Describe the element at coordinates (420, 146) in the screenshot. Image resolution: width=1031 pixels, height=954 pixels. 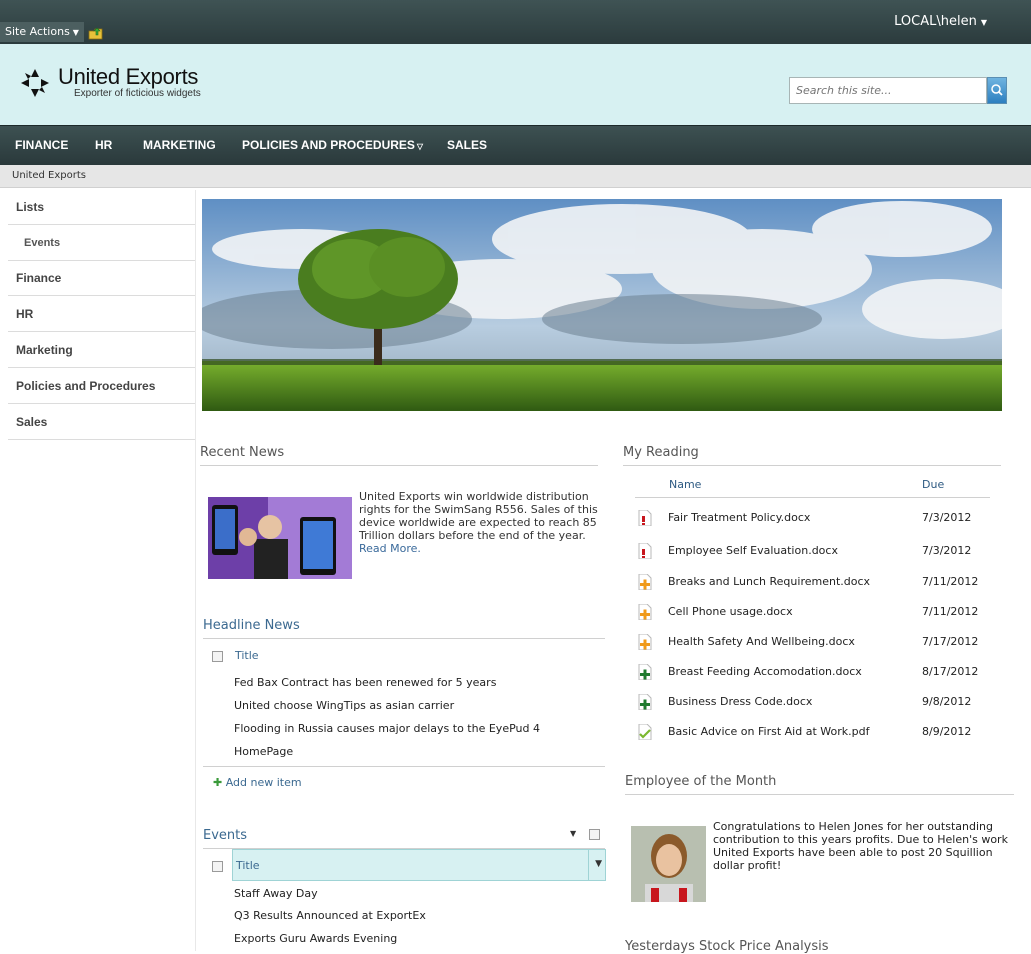
I see `chevron-down-icon: ▽` at that location.